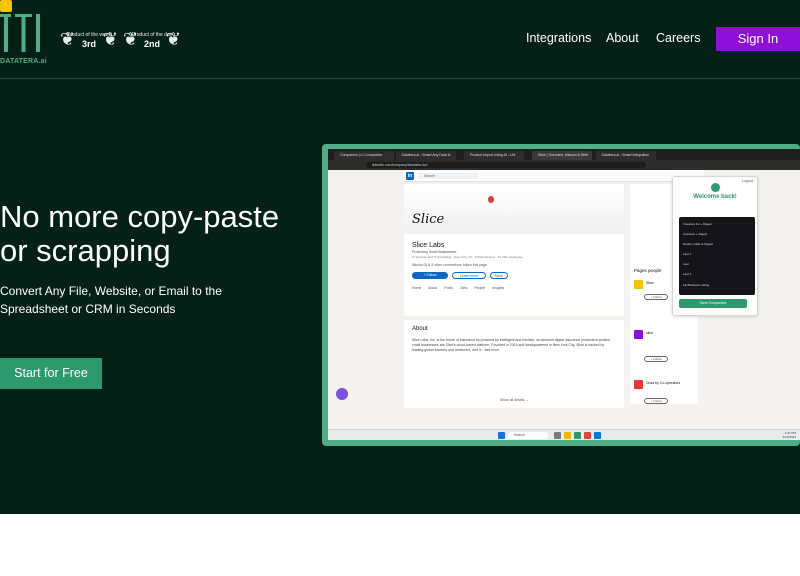  I want to click on chrome-icon, so click(587, 435).